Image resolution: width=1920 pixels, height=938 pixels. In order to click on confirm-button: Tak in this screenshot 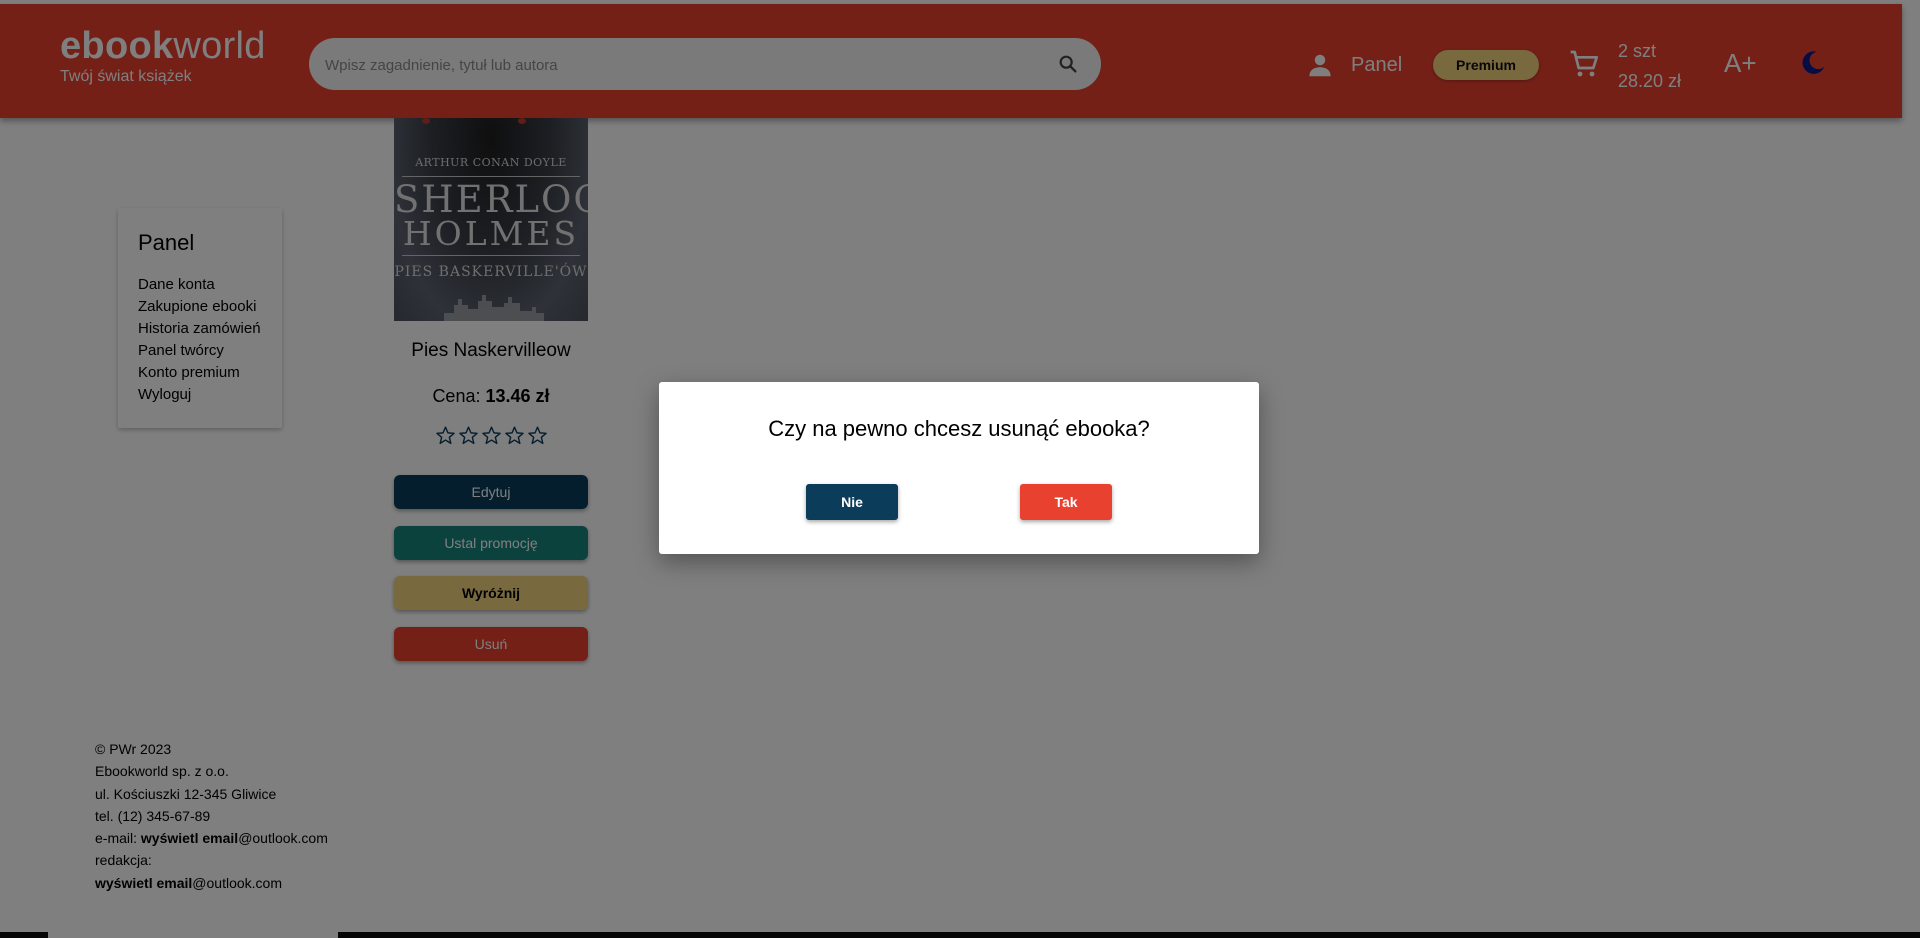, I will do `click(1066, 502)`.